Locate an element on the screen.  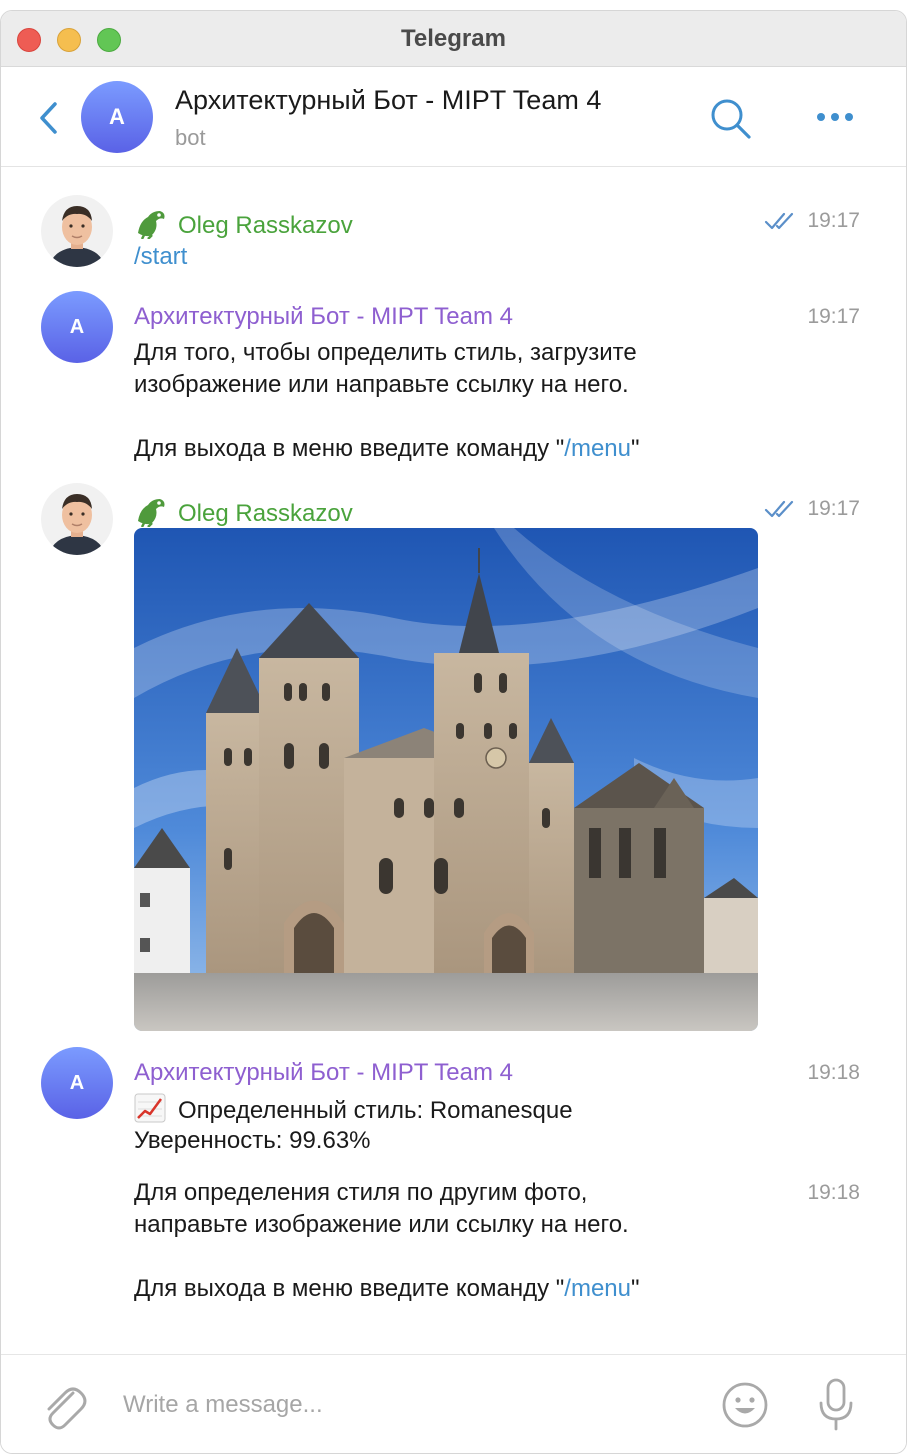
search-icon is located at coordinates (731, 119).